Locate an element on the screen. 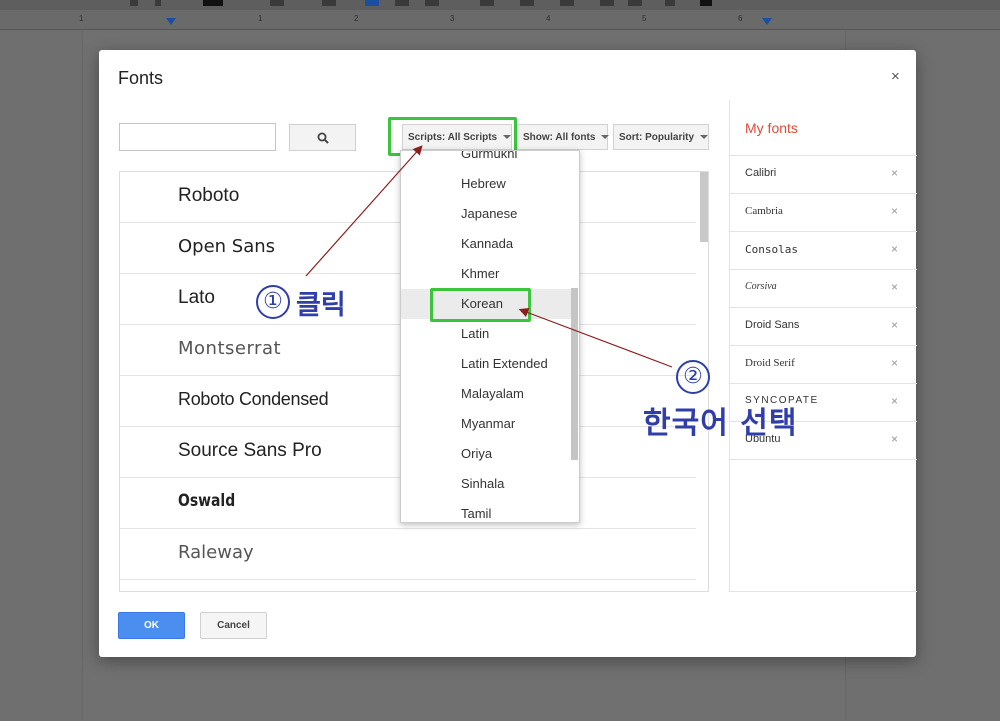  show-filter-button: Show: All fonts is located at coordinates (563, 137).